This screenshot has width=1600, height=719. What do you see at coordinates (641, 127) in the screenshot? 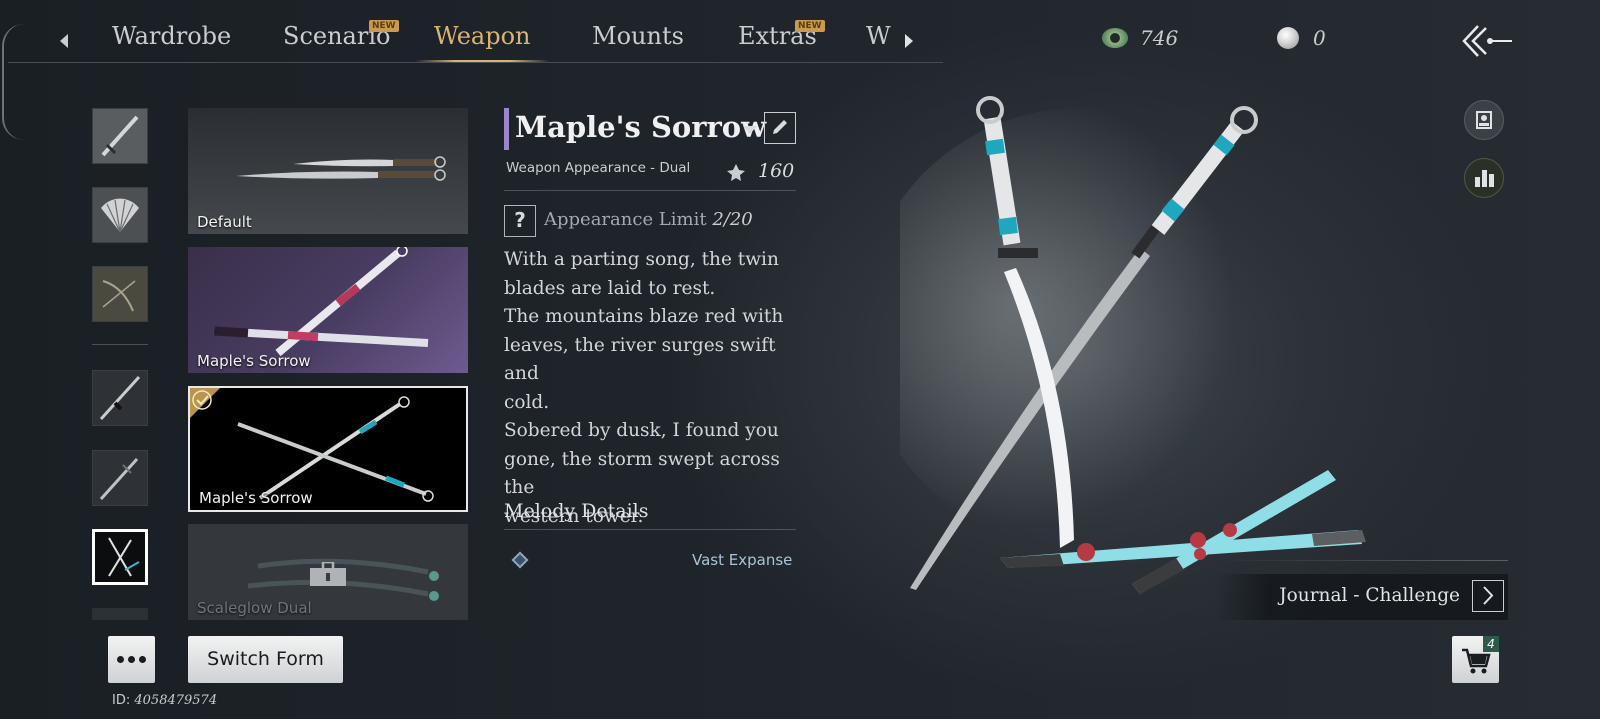
I see `weapon-title: Maple's Sorrow` at bounding box center [641, 127].